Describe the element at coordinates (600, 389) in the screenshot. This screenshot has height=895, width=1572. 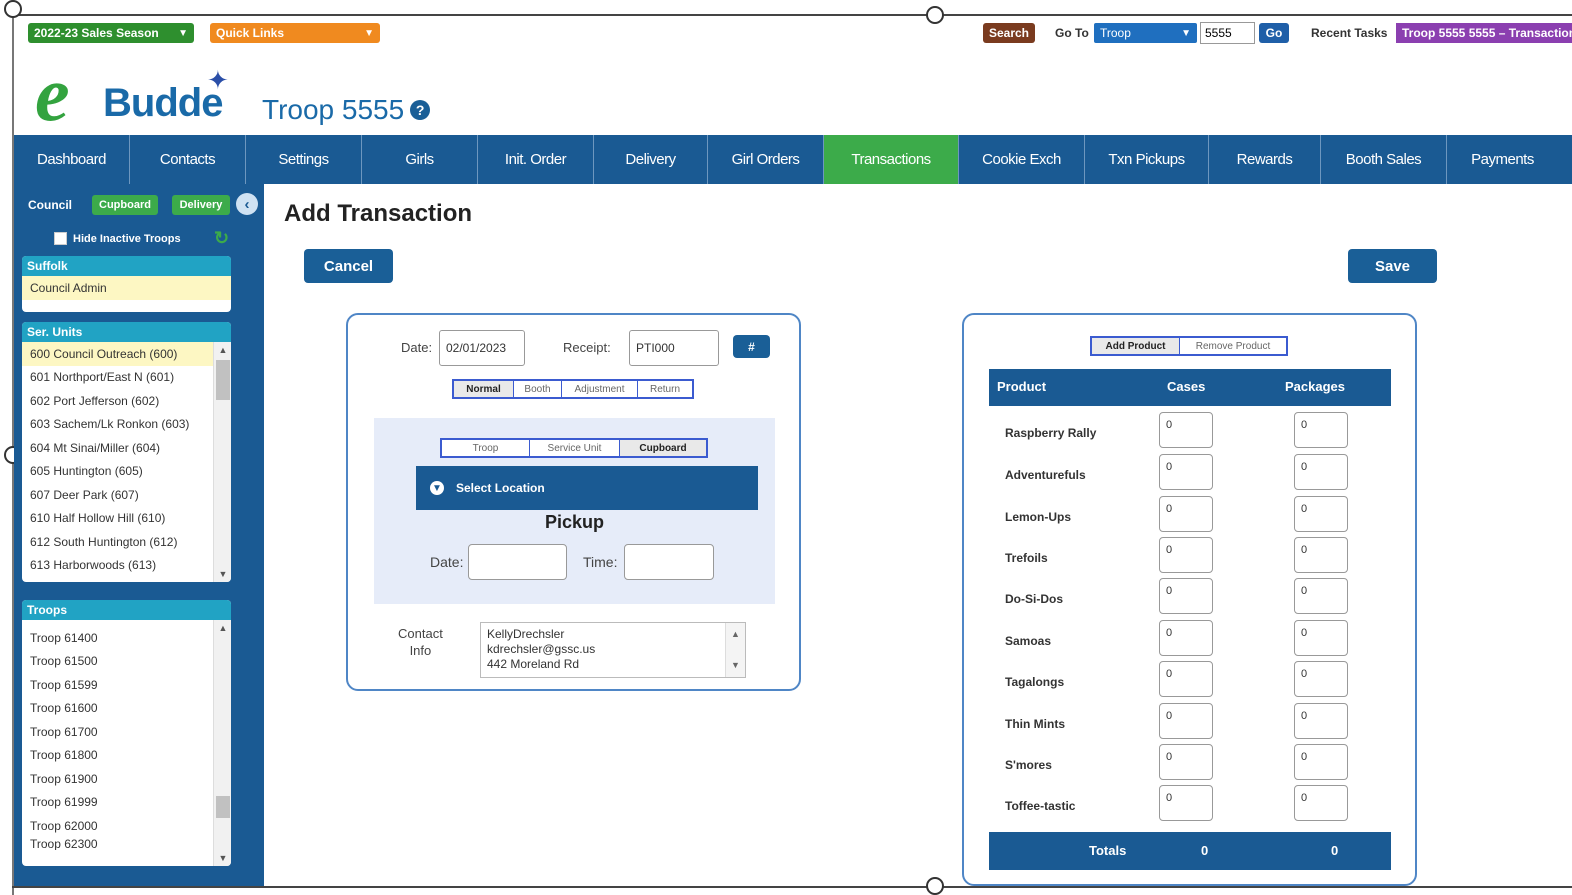
I see `type-adjustment: Adjustment` at that location.